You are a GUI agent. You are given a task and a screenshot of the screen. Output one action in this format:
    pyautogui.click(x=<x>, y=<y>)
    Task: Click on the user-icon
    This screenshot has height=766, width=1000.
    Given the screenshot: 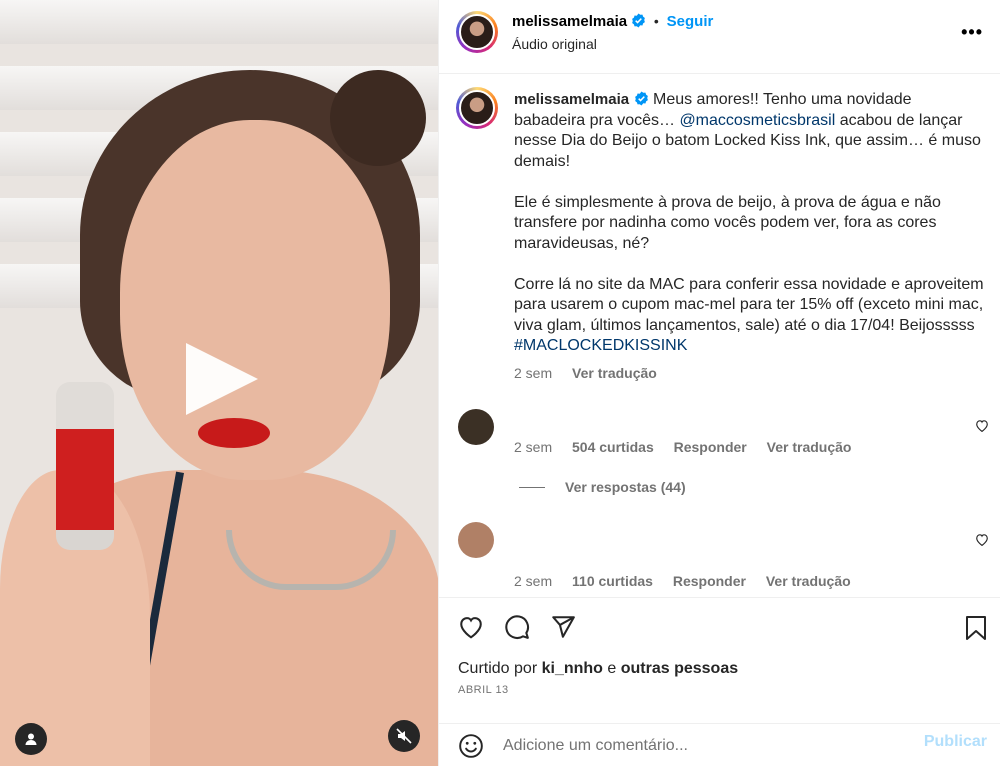 What is the action you would take?
    pyautogui.click(x=31, y=739)
    